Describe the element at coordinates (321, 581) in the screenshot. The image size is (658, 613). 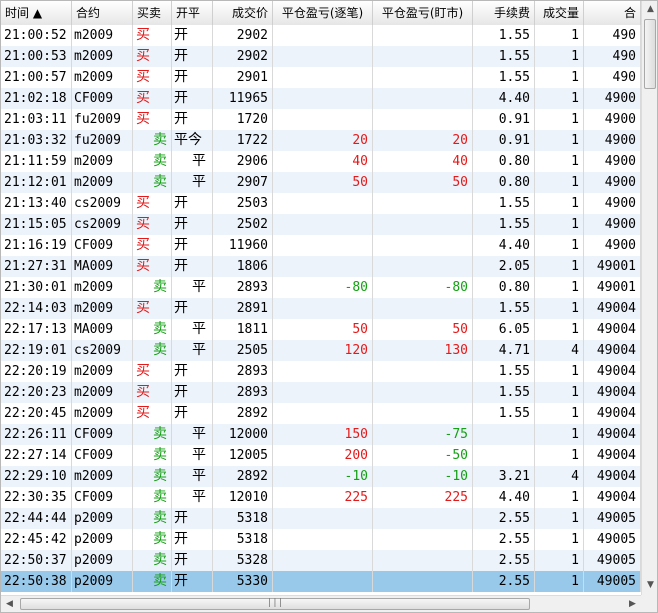
I see `table-row: 22:50:38 p2009 卖开 5330 2.55 1 49005` at that location.